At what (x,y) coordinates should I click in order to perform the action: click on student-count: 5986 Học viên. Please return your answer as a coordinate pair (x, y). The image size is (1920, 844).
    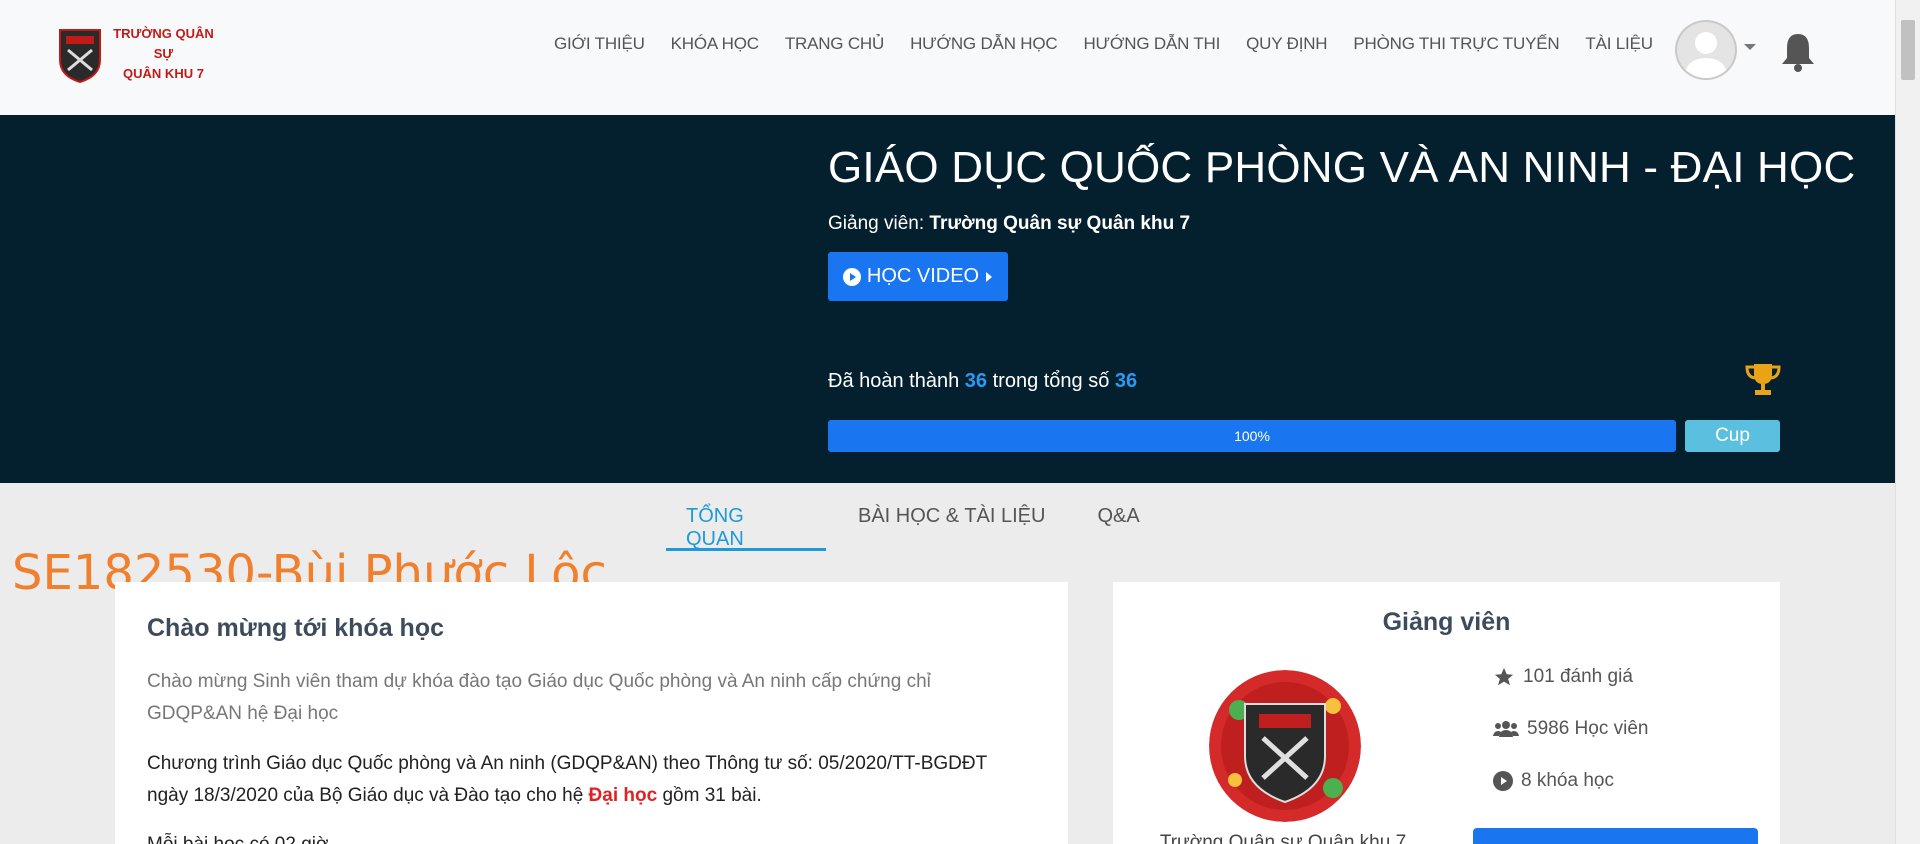
    Looking at the image, I should click on (1588, 728).